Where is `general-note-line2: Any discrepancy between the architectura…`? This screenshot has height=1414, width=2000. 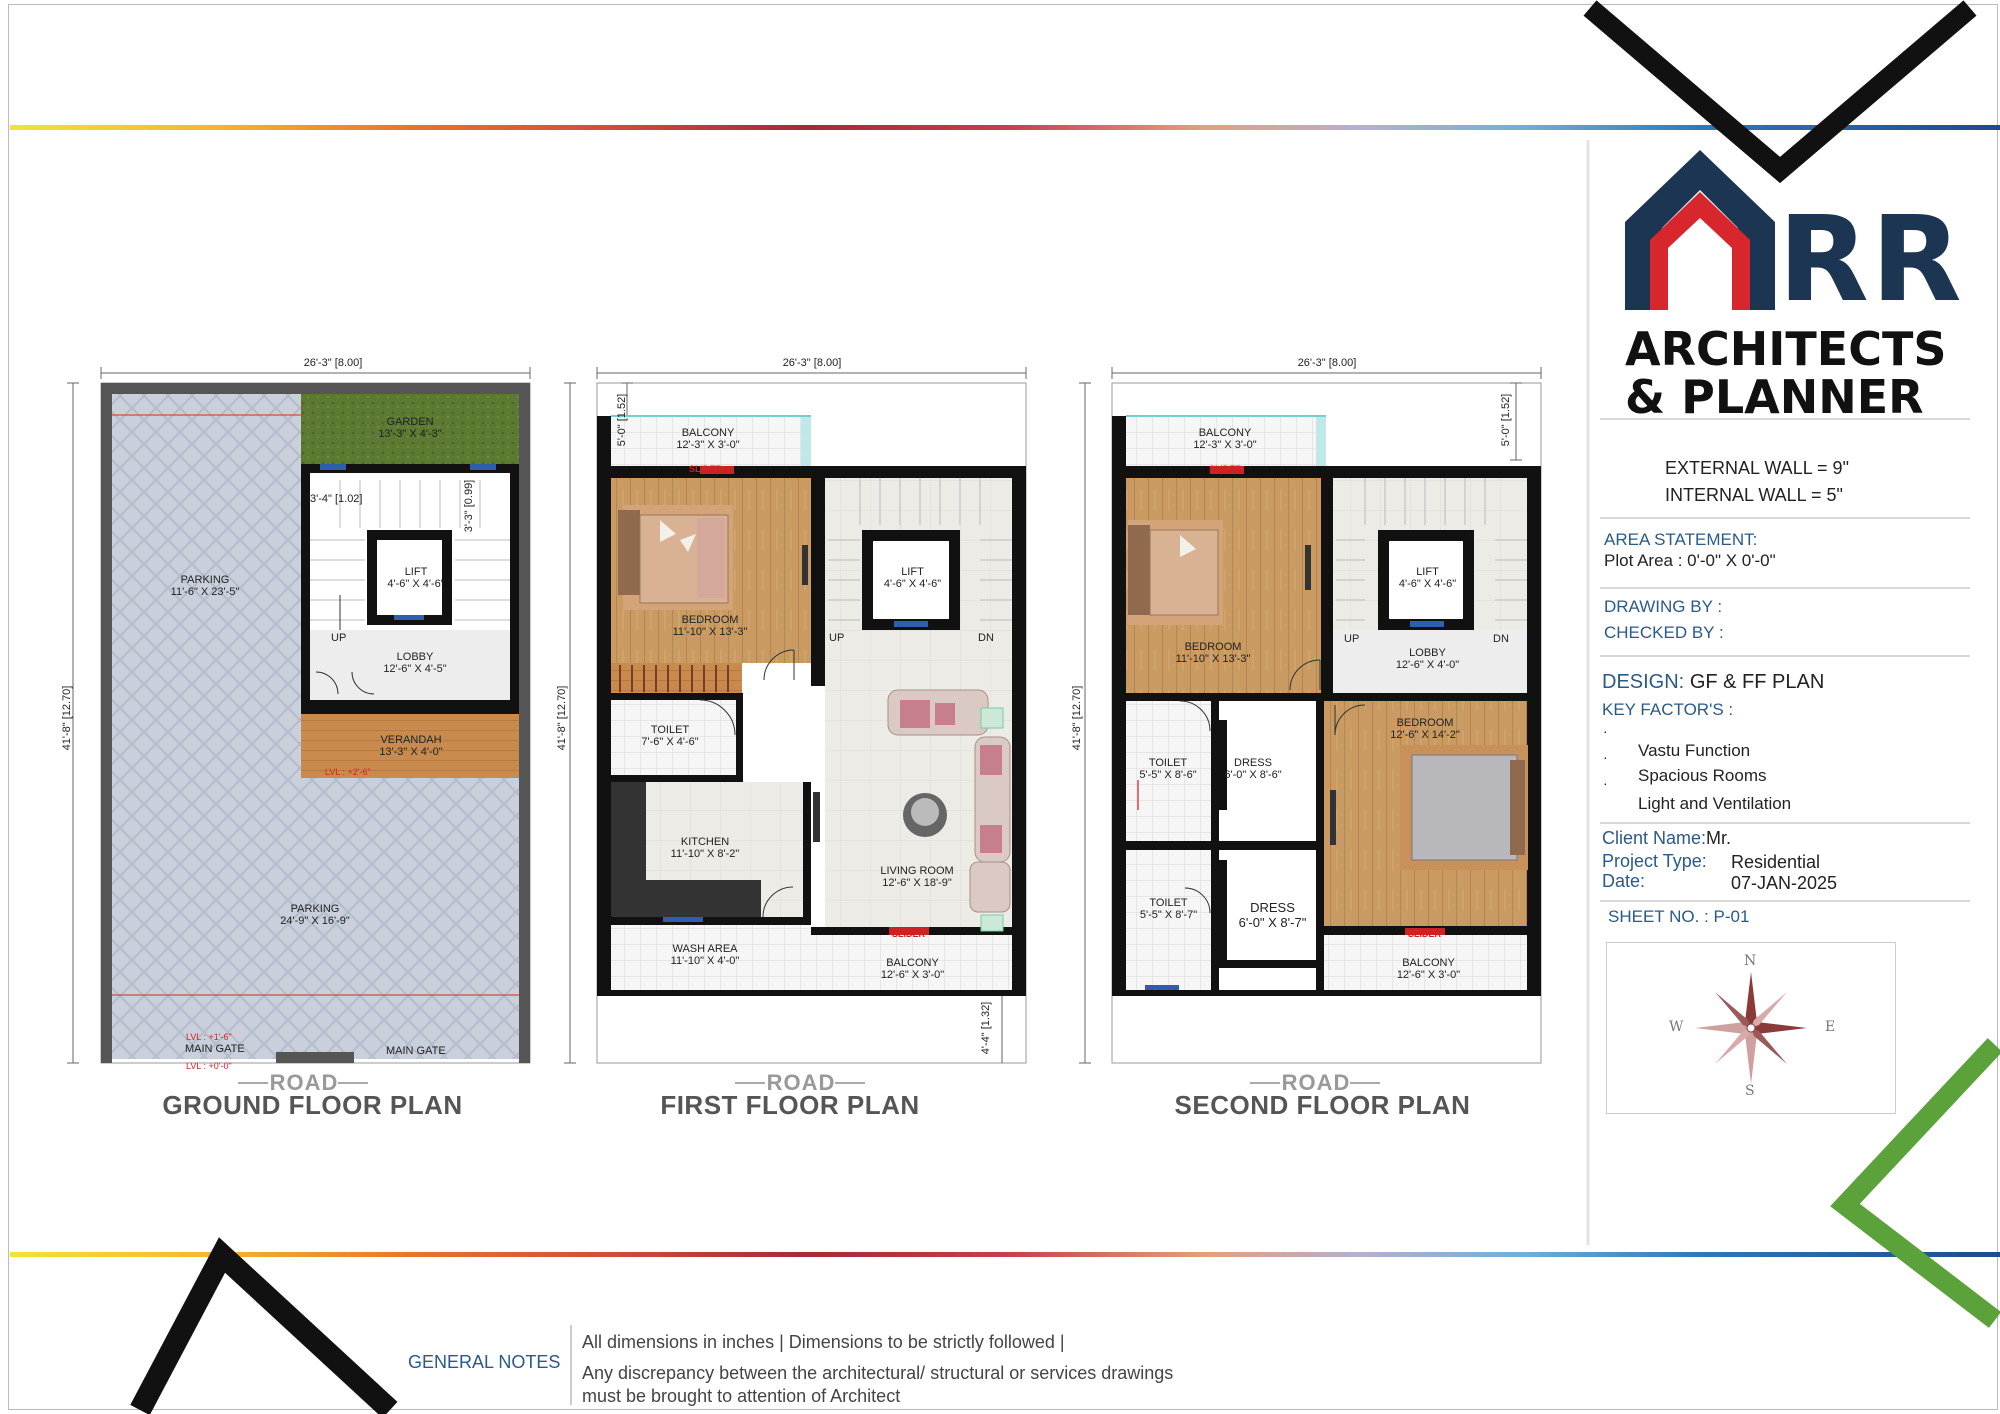 general-note-line2: Any discrepancy between the architectura… is located at coordinates (878, 1373).